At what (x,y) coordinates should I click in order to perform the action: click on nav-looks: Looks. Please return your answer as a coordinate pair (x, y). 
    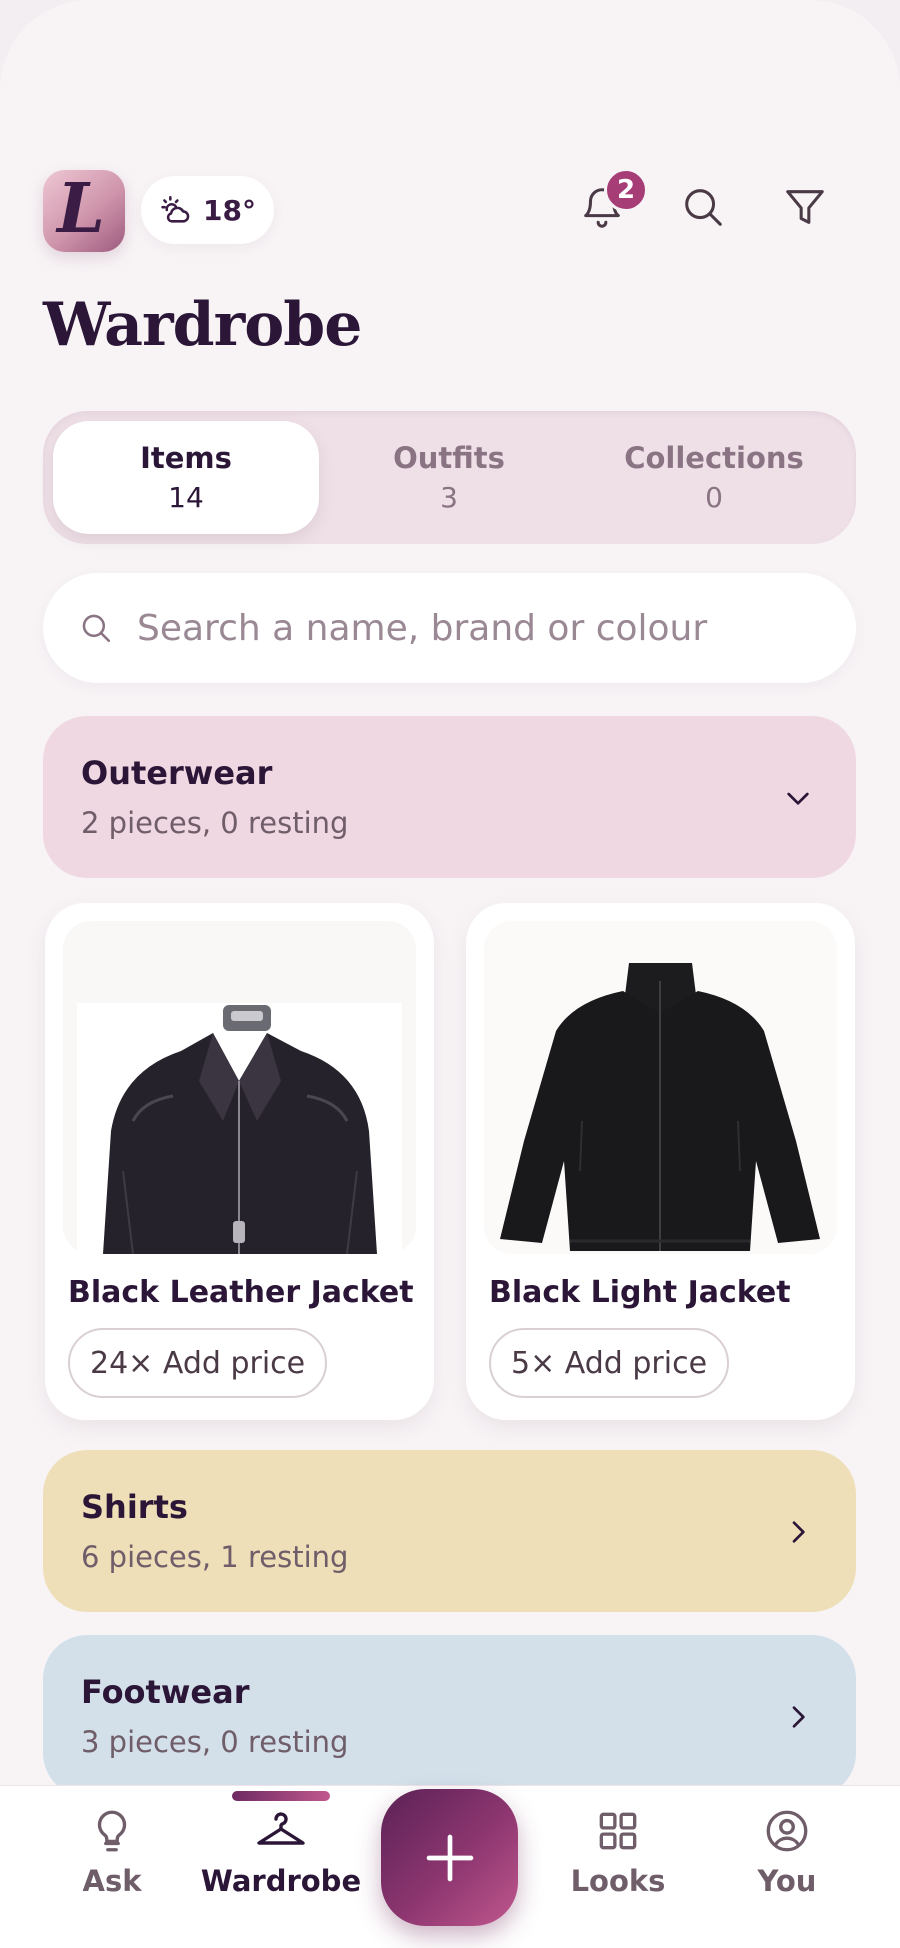
    Looking at the image, I should click on (618, 1852).